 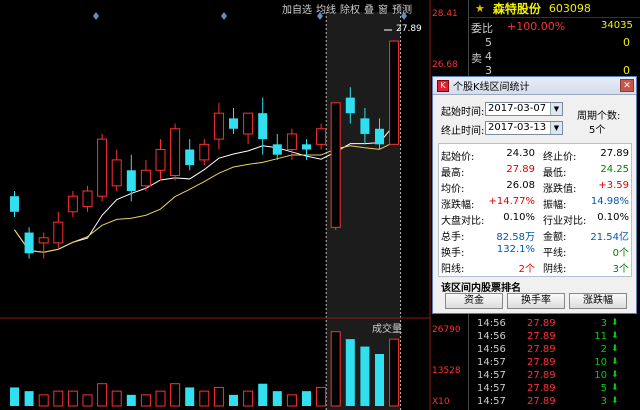 I want to click on weibi-pct: +100.00%, so click(x=536, y=26).